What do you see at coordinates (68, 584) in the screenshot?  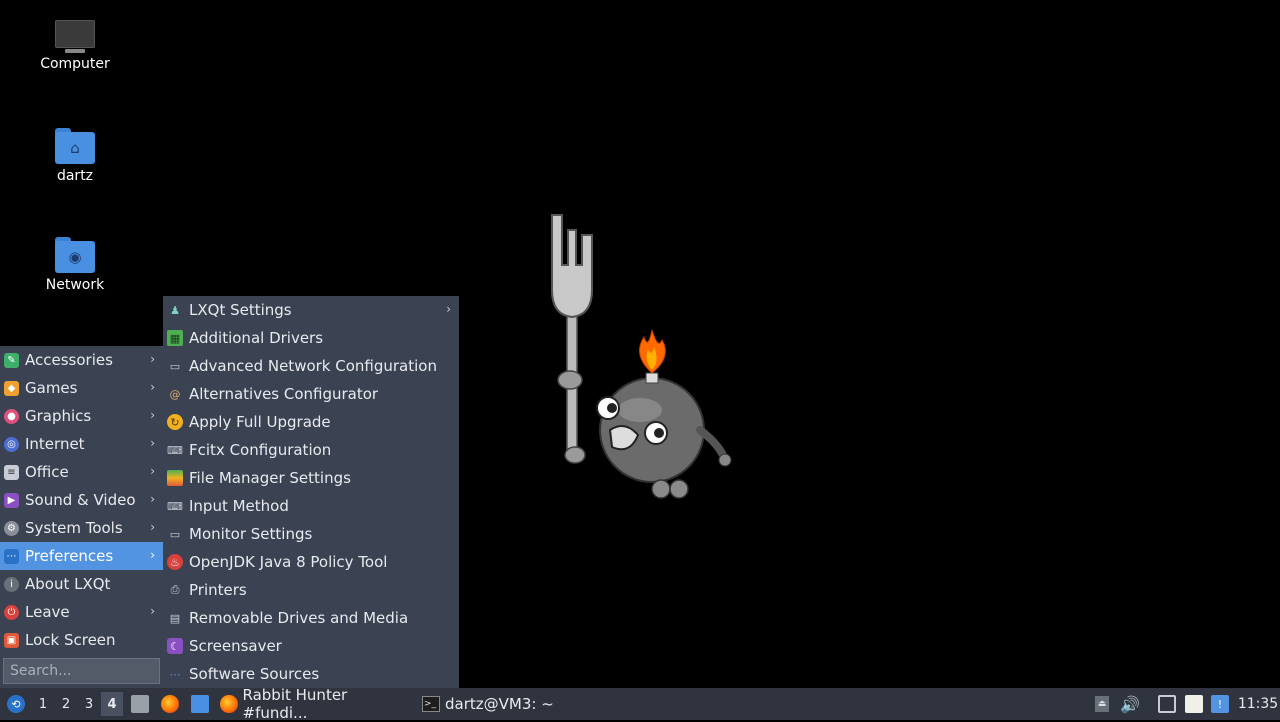 I see `menu-item-label: About LXQt` at bounding box center [68, 584].